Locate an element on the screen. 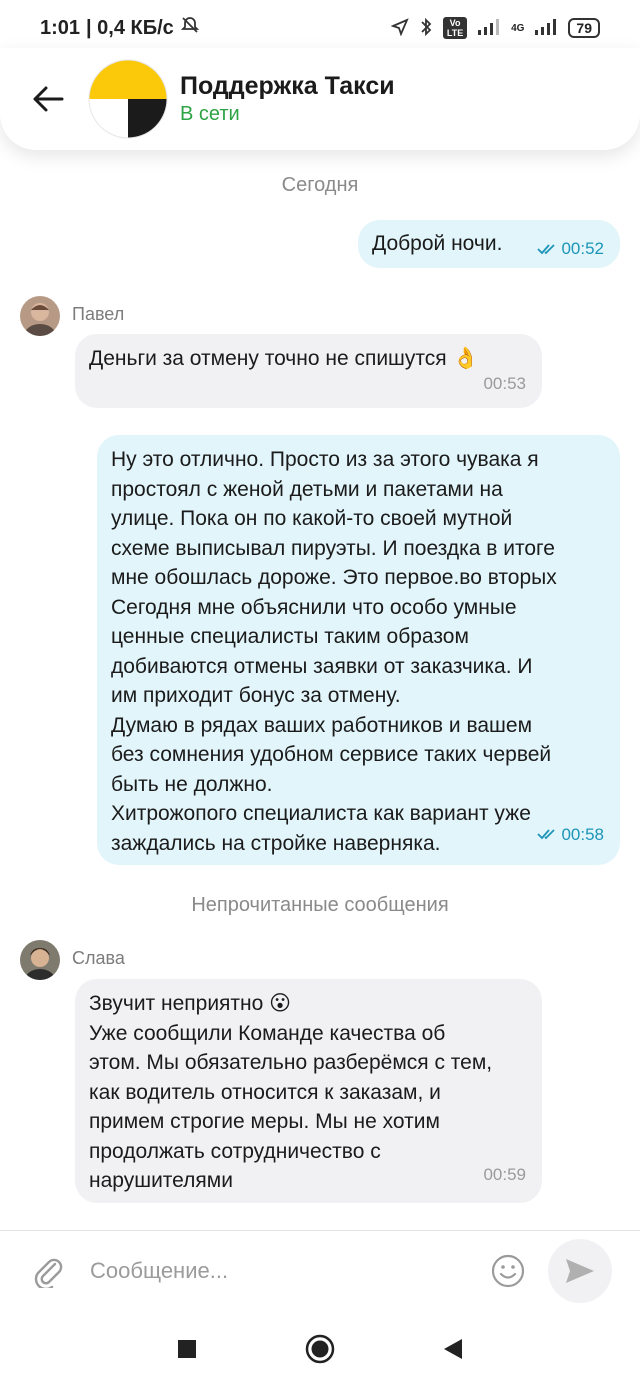 Image resolution: width=640 pixels, height=1387 pixels. battery-indicator: 79 is located at coordinates (584, 28).